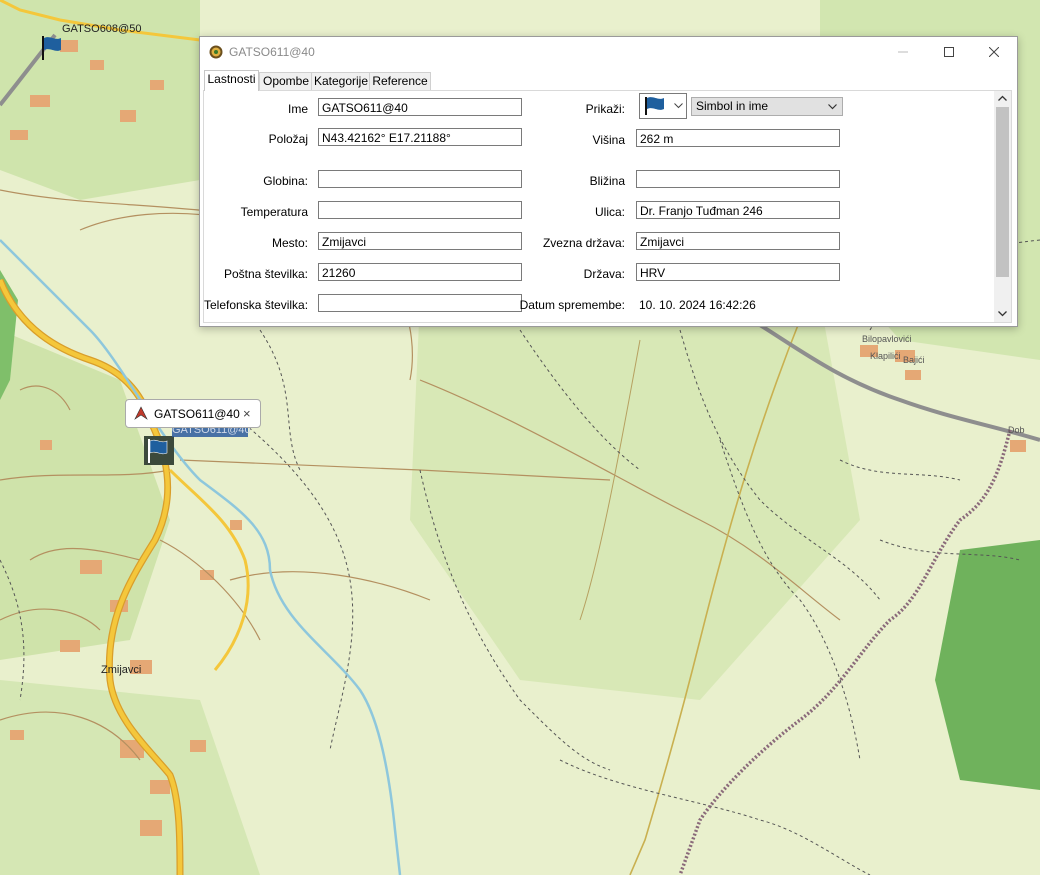 The height and width of the screenshot is (875, 1040). Describe the element at coordinates (738, 241) in the screenshot. I see `zvezna-drzava-field: Zmijavci` at that location.